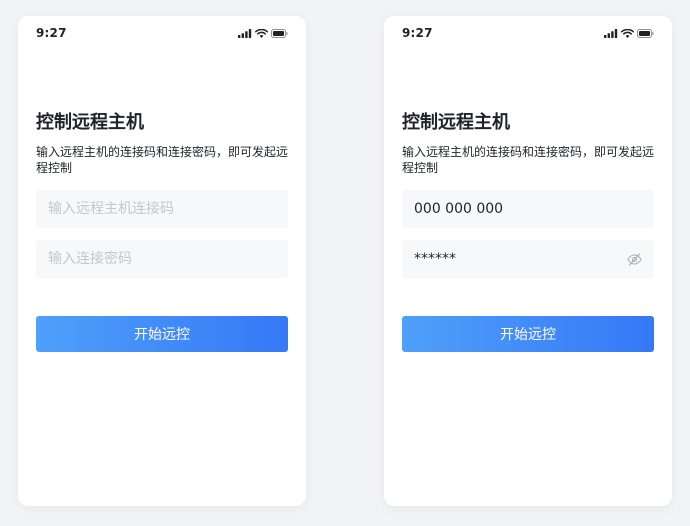  I want to click on eye-off-icon, so click(634, 259).